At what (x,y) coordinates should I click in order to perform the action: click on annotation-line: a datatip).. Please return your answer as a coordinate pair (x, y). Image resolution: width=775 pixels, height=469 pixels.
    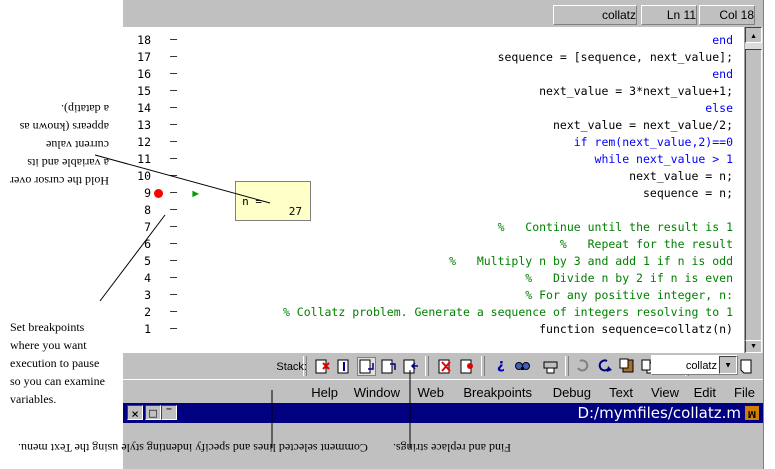
    Looking at the image, I should click on (85, 109).